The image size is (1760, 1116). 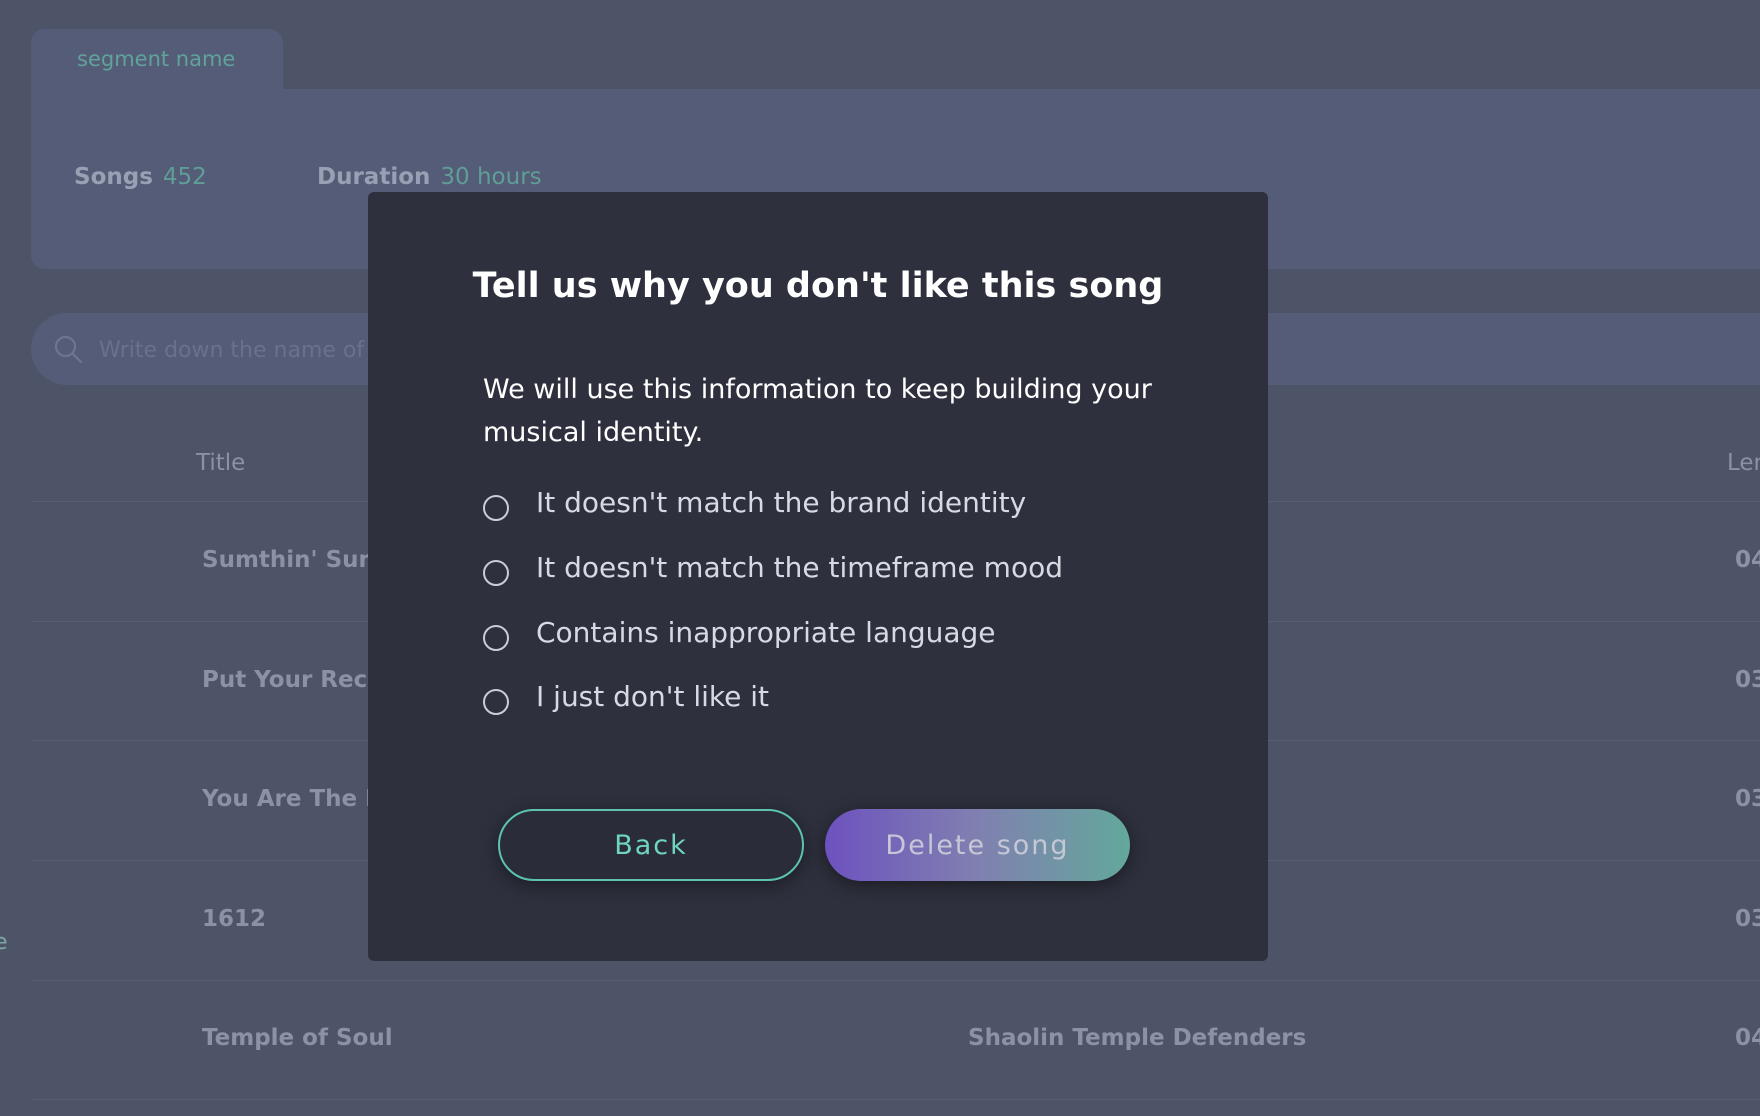 What do you see at coordinates (297, 1038) in the screenshot?
I see `table-row-title: Temple of Soul` at bounding box center [297, 1038].